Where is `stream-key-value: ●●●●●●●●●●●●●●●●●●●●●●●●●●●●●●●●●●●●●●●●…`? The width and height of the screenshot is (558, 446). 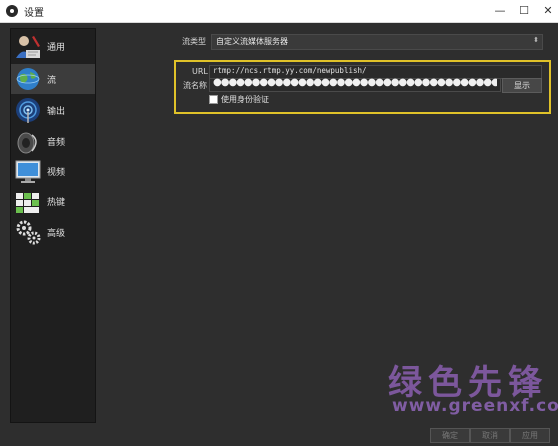 stream-key-value: ●●●●●●●●●●●●●●●●●●●●●●●●●●●●●●●●●●●●●●●●… is located at coordinates (355, 82).